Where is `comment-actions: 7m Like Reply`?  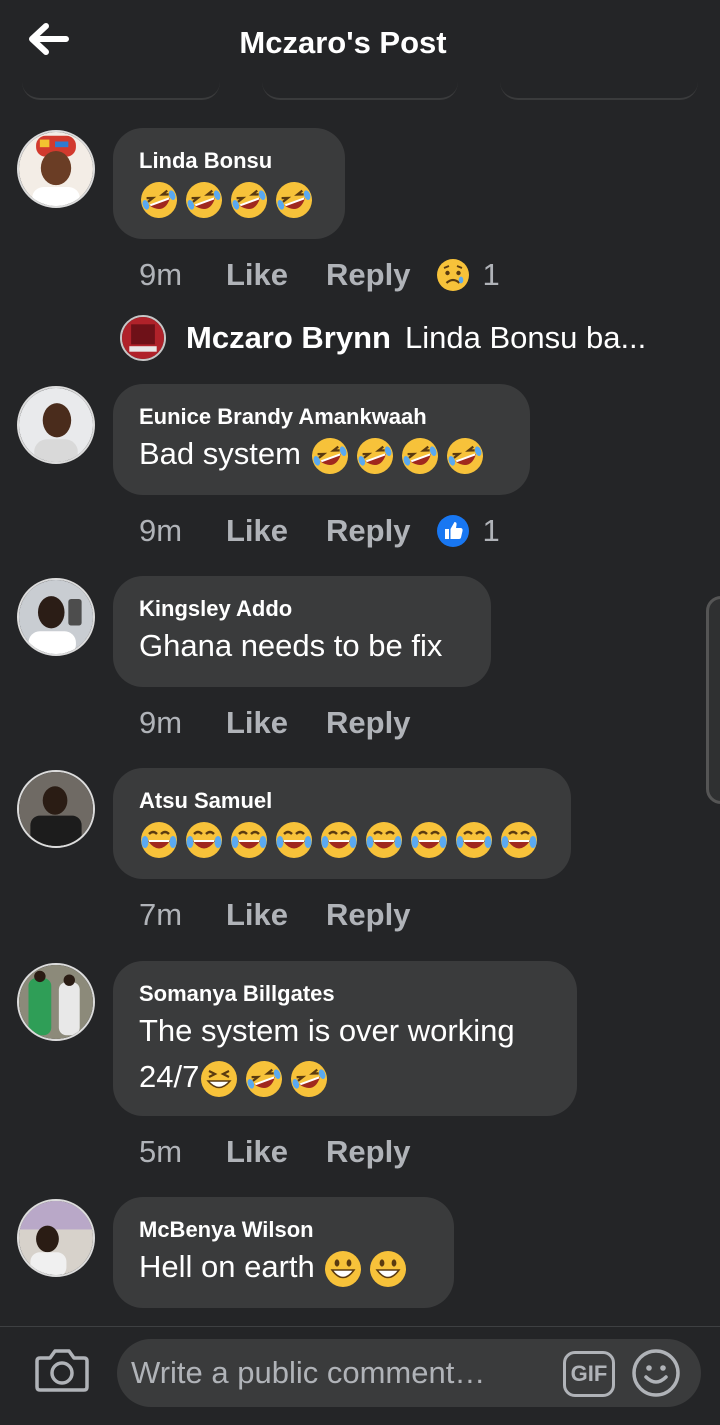
comment-actions: 7m Like Reply is located at coordinates (293, 915).